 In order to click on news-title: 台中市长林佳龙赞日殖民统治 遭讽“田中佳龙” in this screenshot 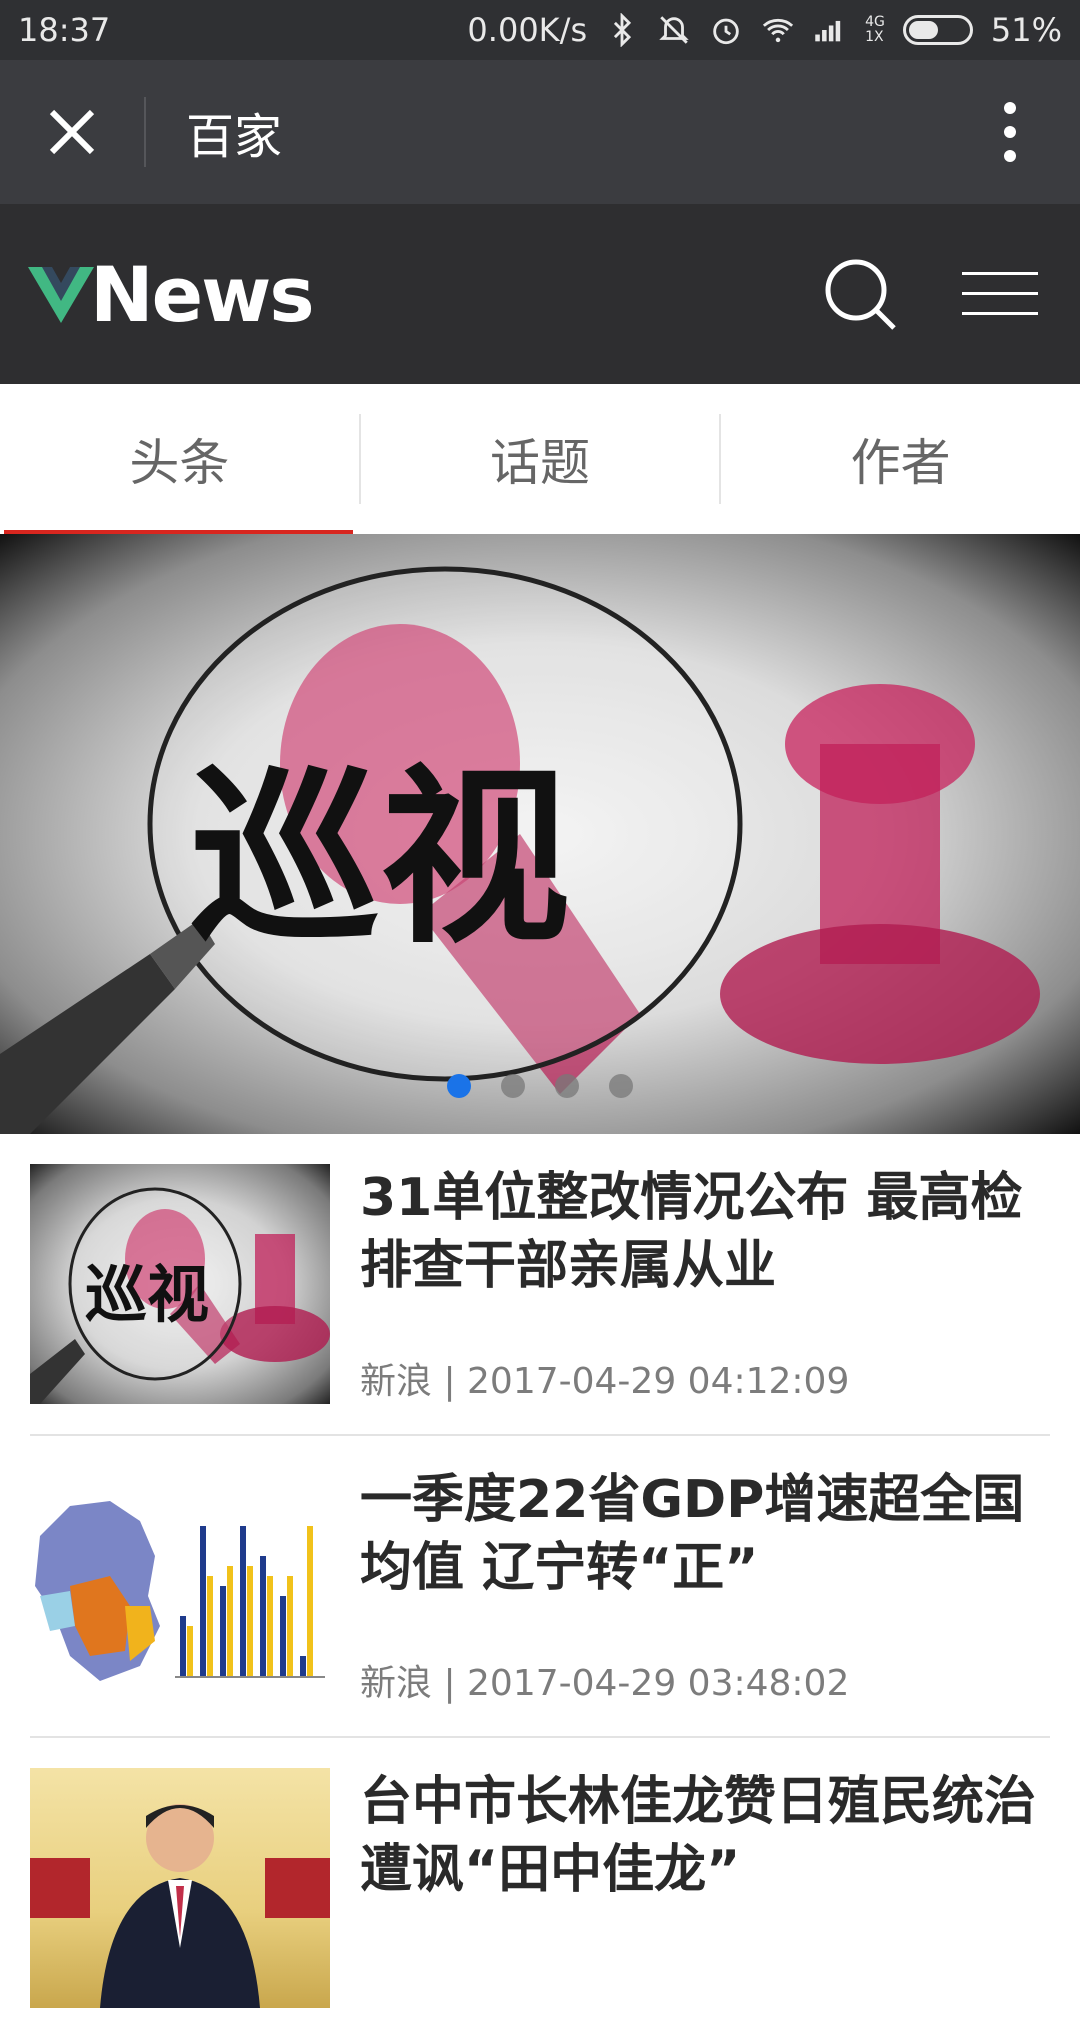, I will do `click(705, 1836)`.